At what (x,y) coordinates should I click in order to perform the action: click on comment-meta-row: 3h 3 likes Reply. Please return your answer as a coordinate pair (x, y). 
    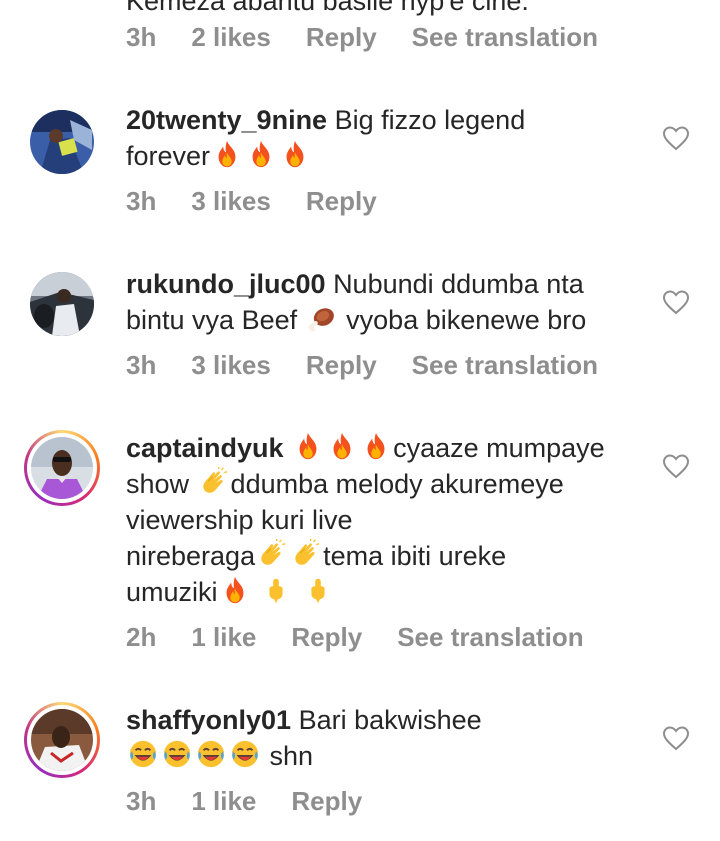
    Looking at the image, I should click on (269, 201).